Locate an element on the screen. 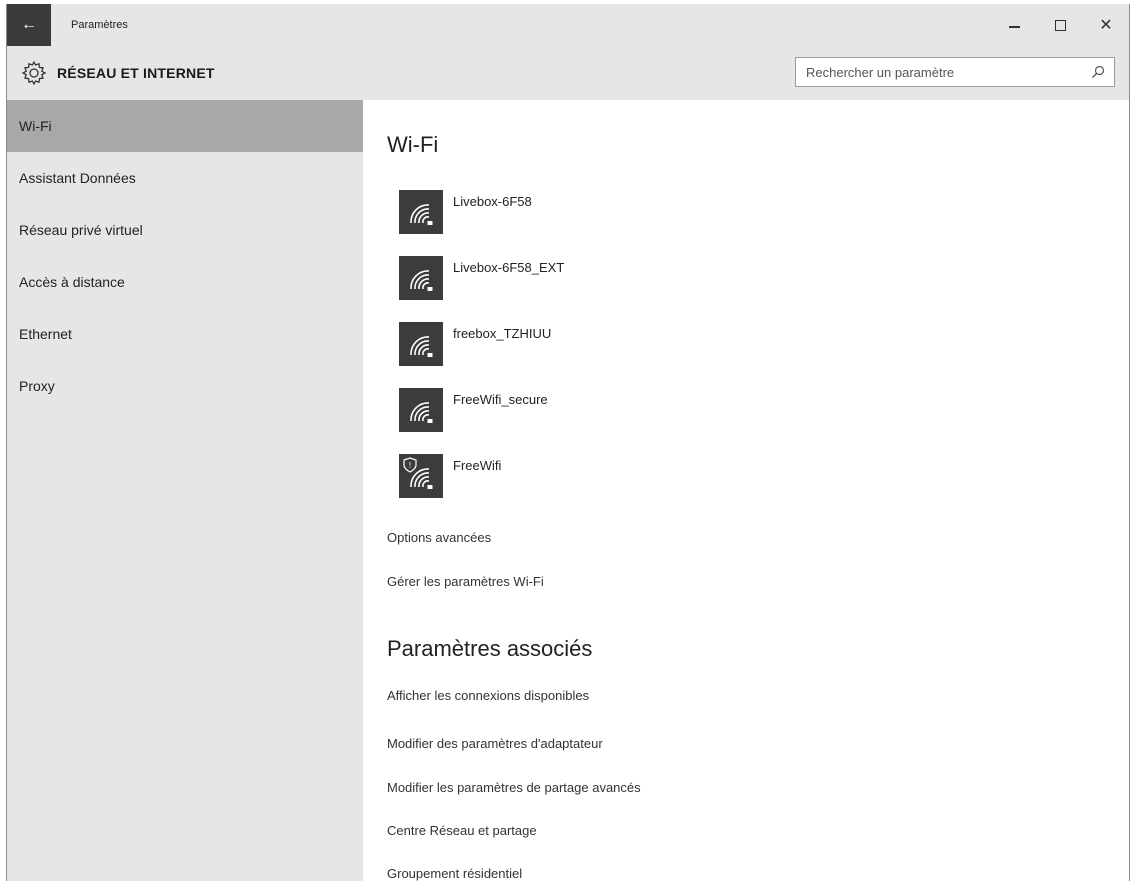  network-name: Livebox-6F58_EXT is located at coordinates (509, 267).